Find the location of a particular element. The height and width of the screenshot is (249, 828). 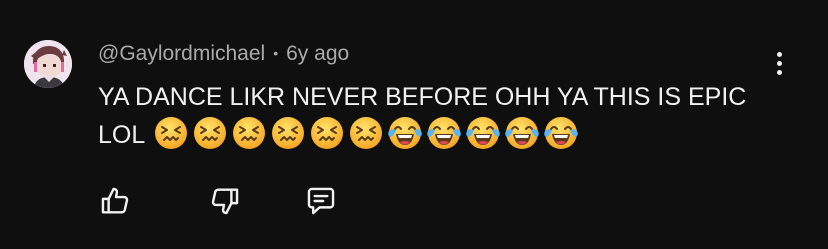

dislike-button is located at coordinates (225, 201).